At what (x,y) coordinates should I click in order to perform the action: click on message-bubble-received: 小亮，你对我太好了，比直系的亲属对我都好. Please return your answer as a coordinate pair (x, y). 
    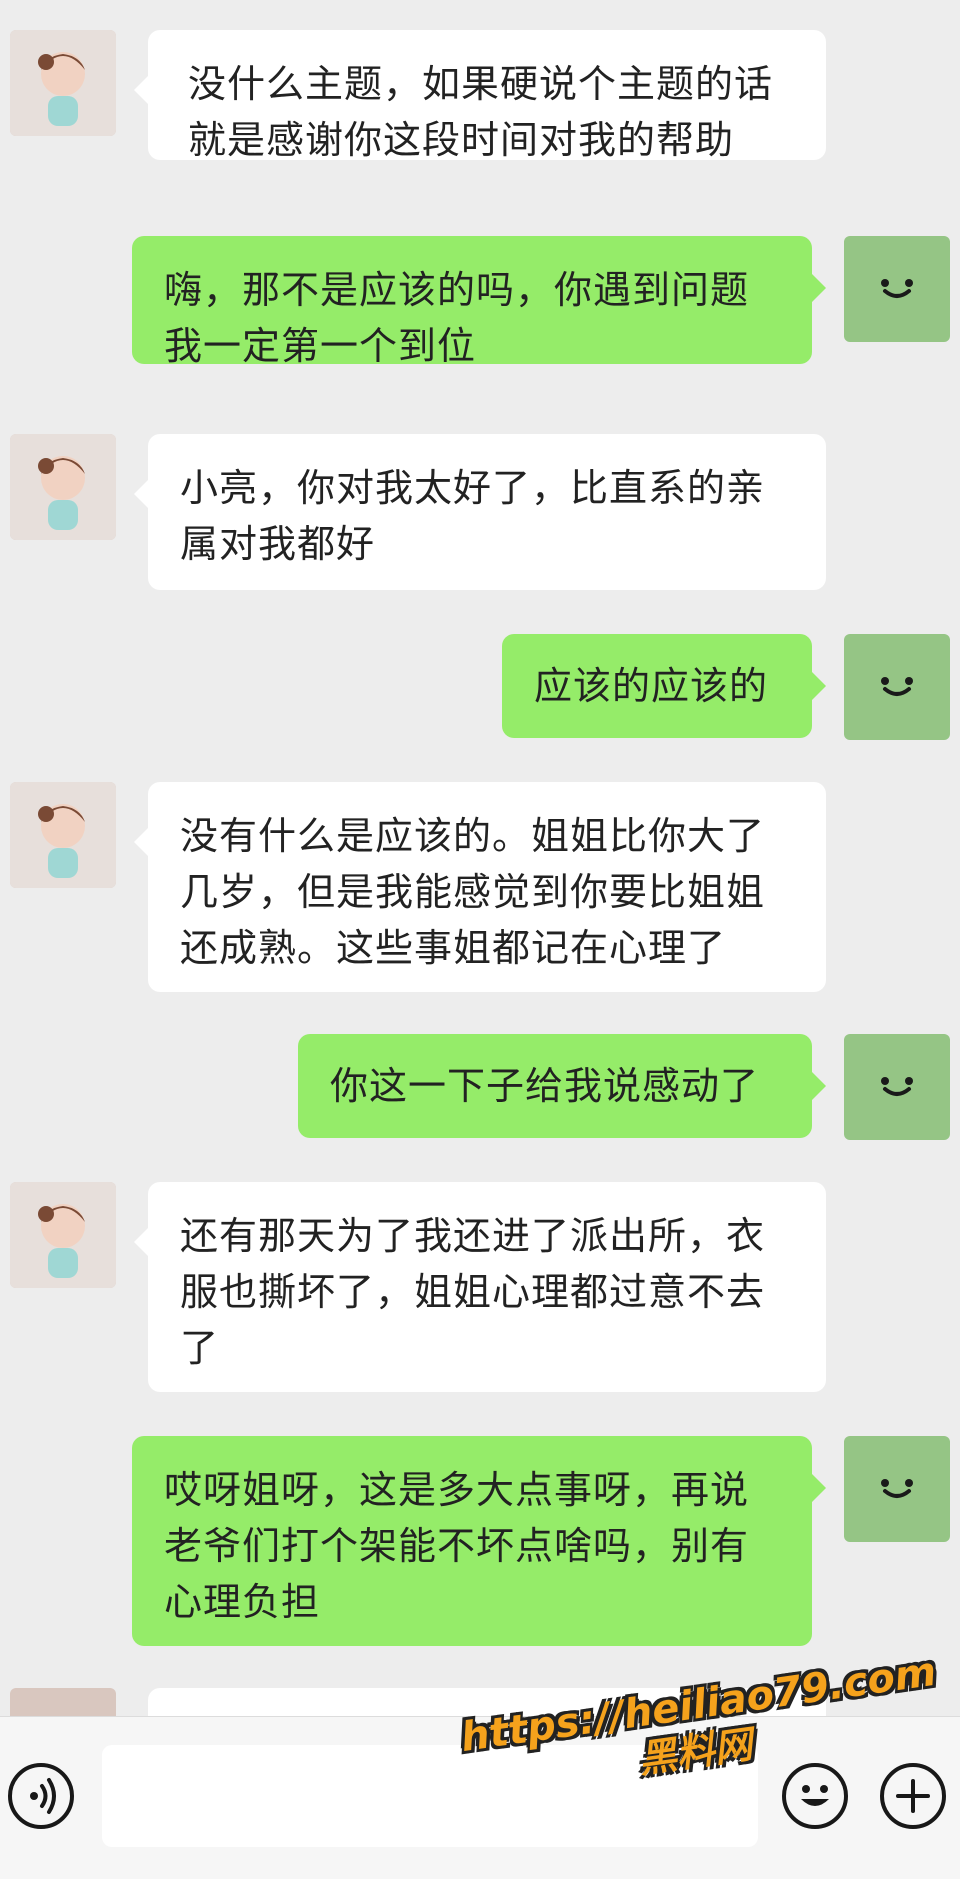
    Looking at the image, I should click on (480, 512).